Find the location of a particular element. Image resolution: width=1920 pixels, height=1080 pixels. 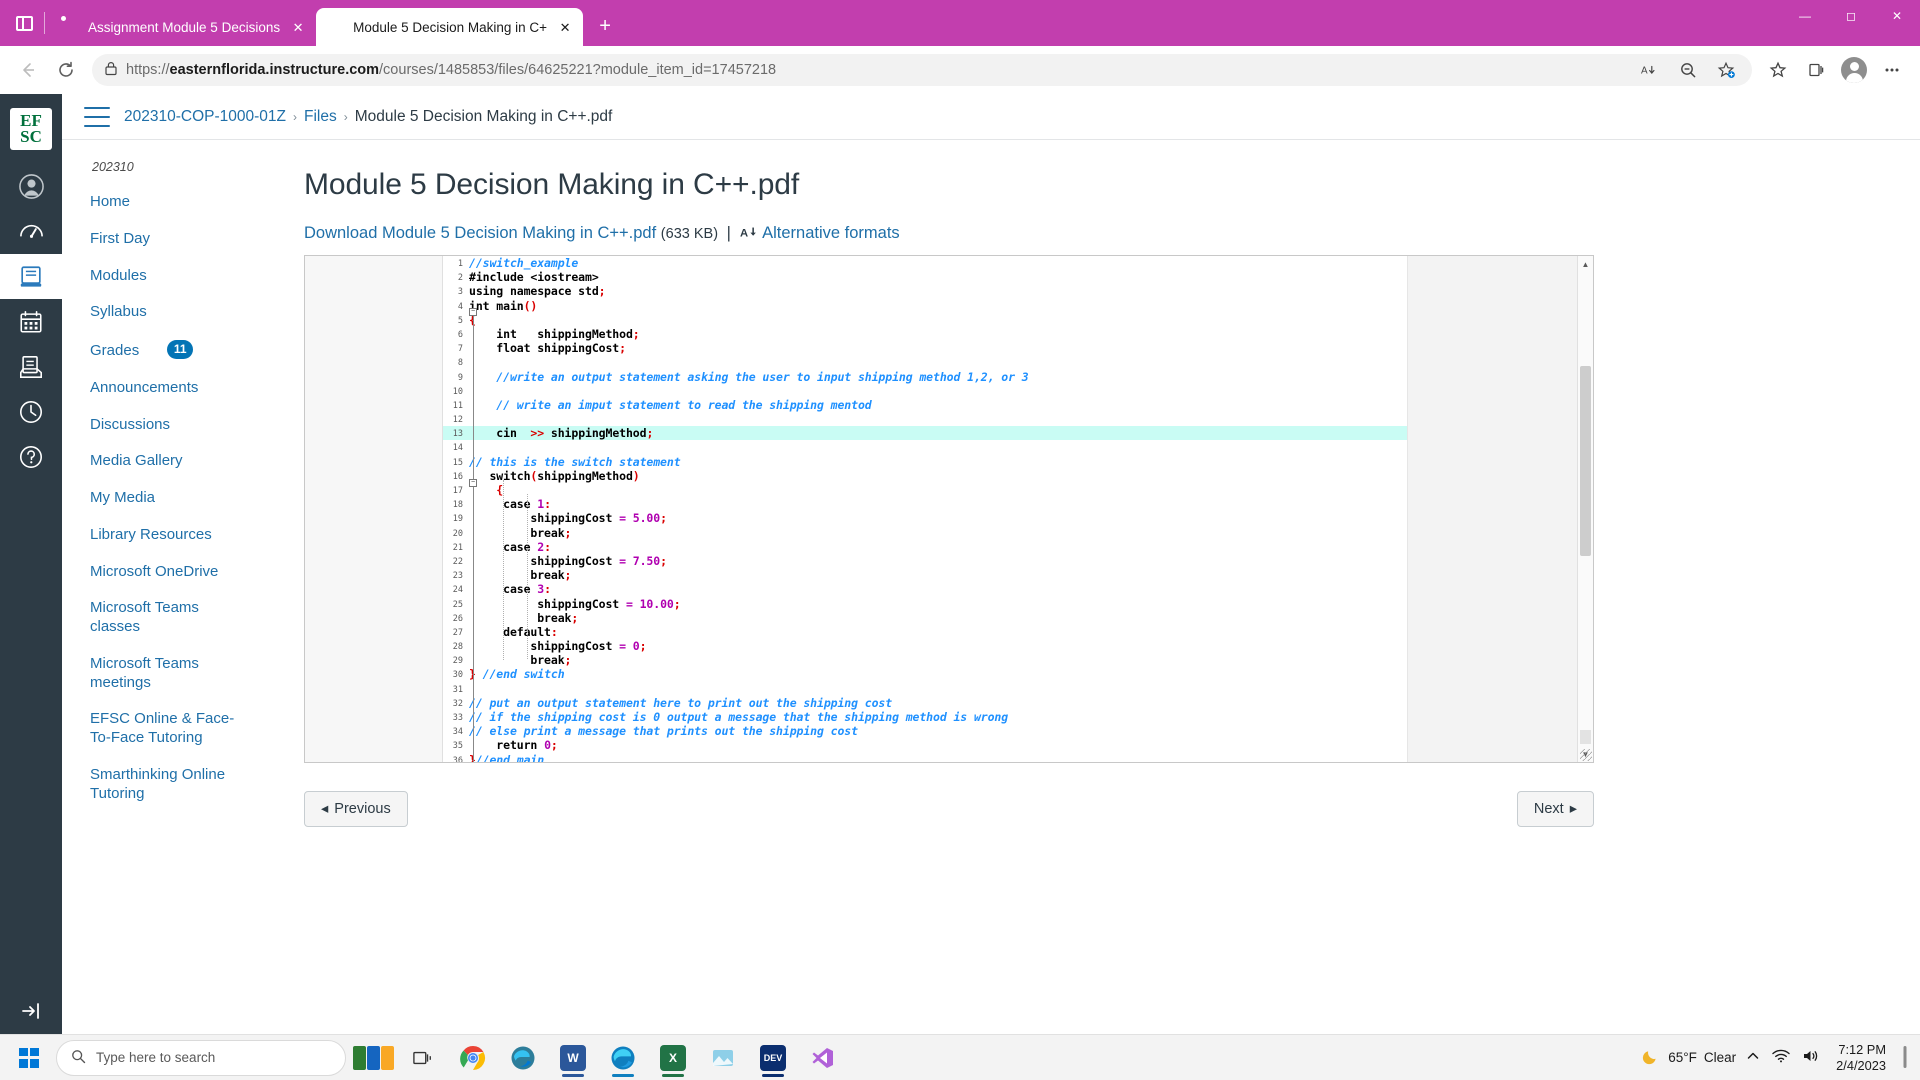

code-line: 1 //switch_example is located at coordinates (925, 263).